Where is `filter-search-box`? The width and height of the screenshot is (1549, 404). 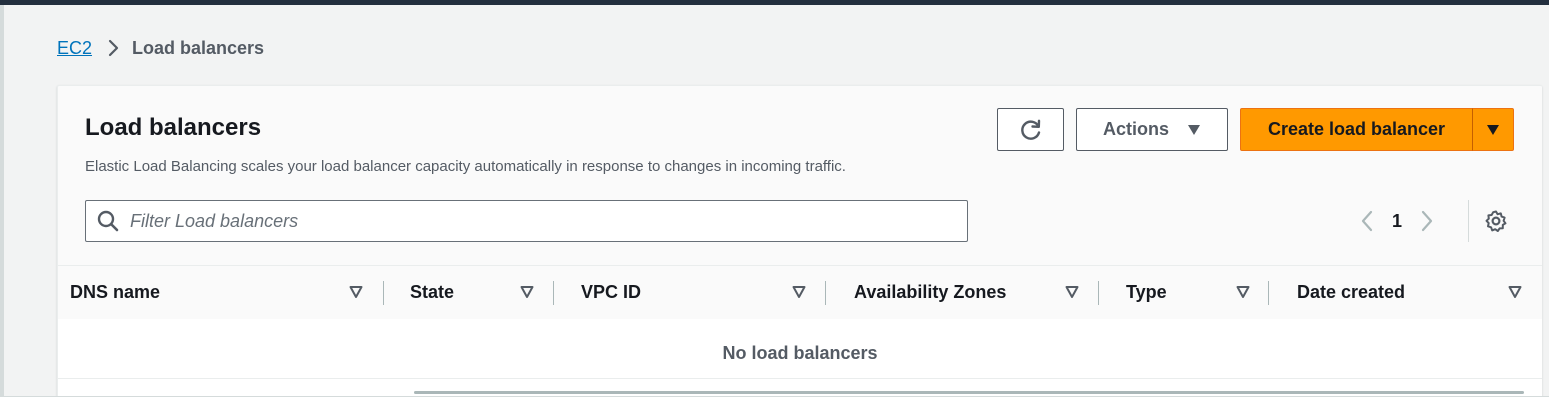 filter-search-box is located at coordinates (526, 221).